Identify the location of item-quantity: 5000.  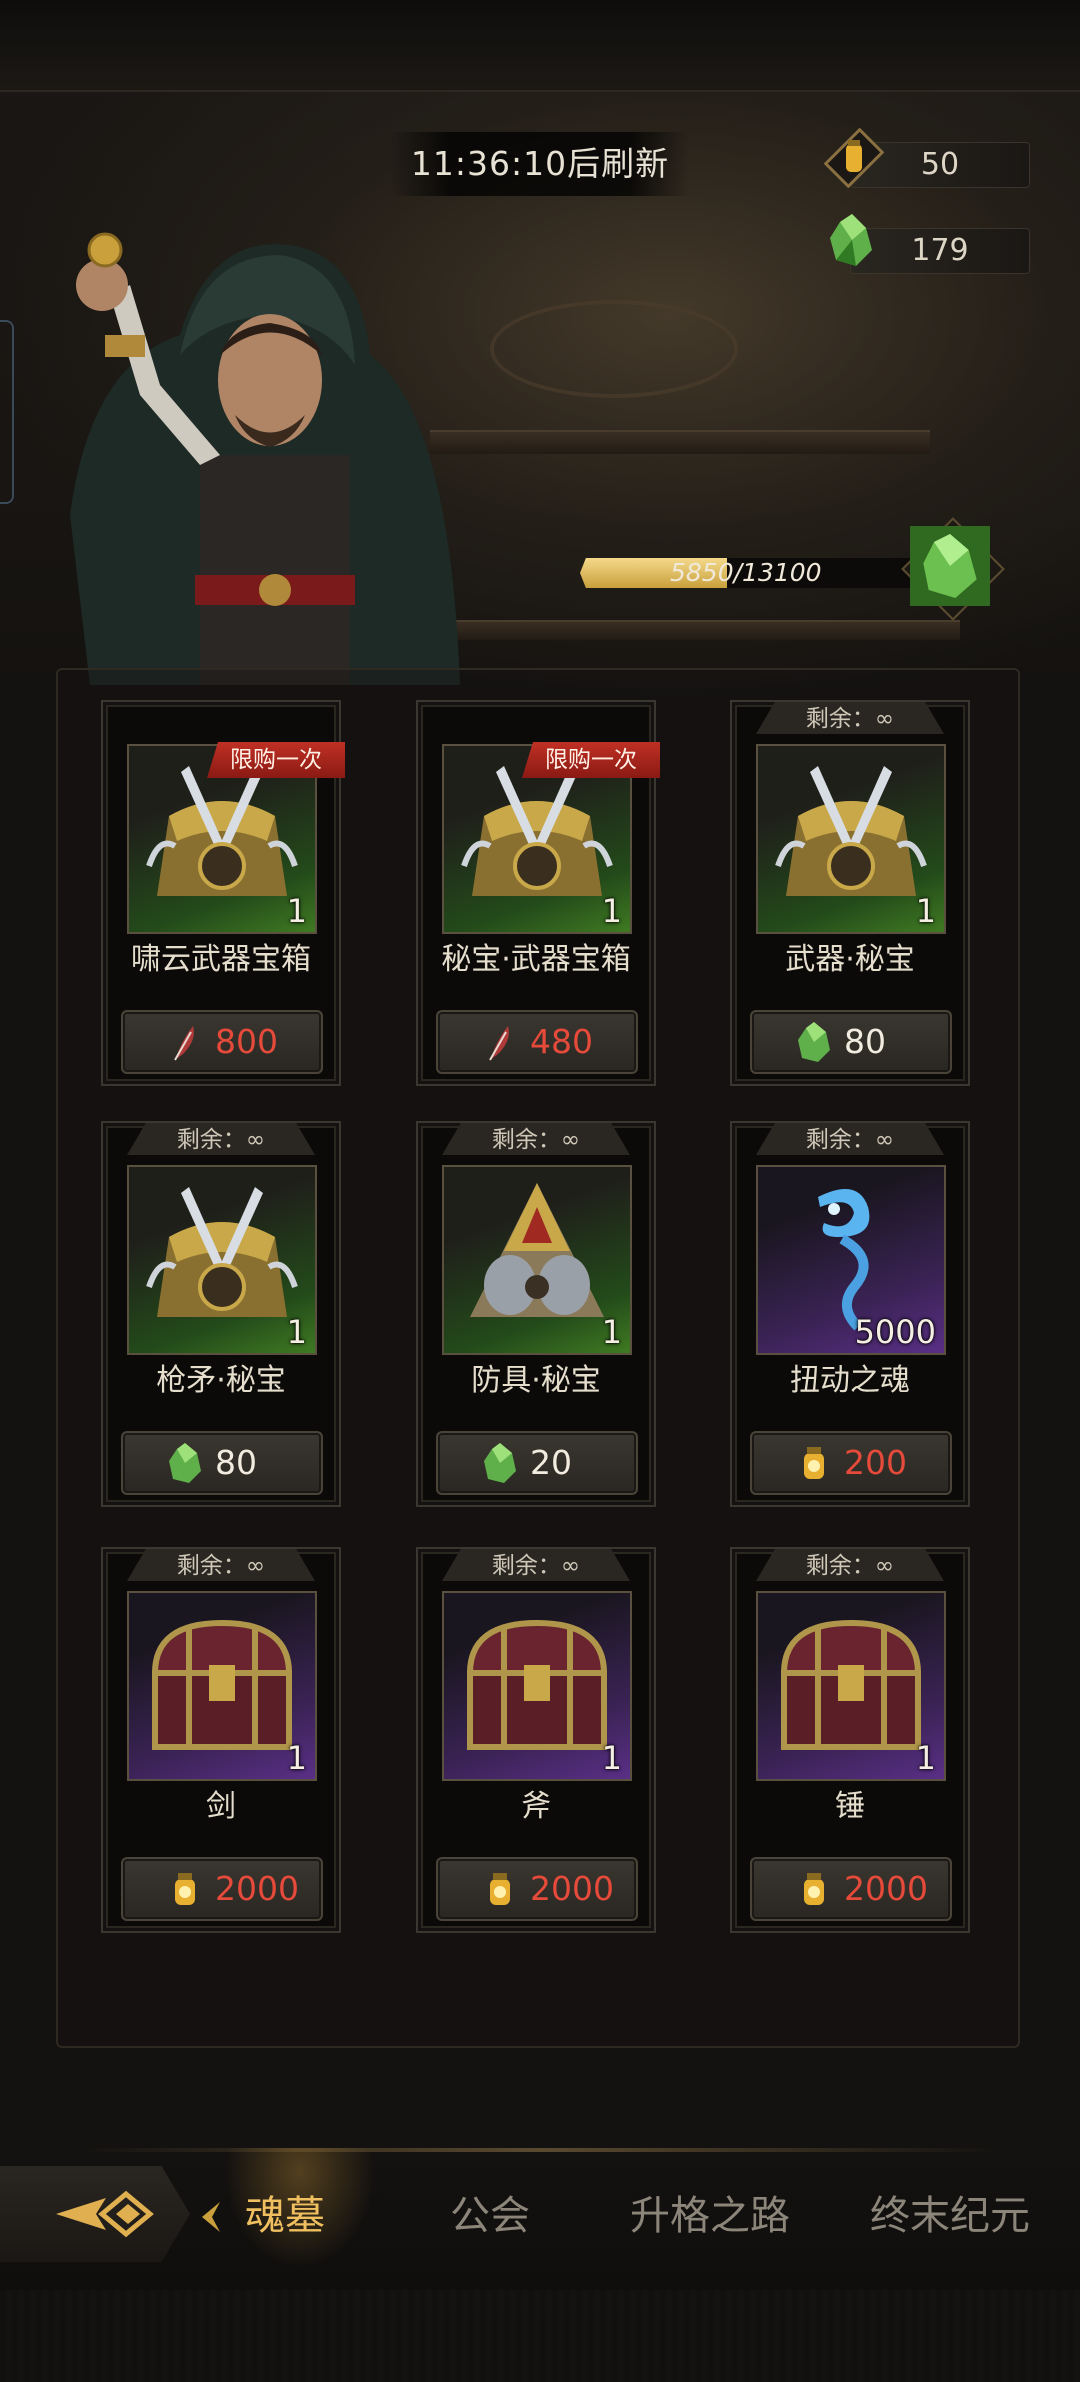
(895, 1332).